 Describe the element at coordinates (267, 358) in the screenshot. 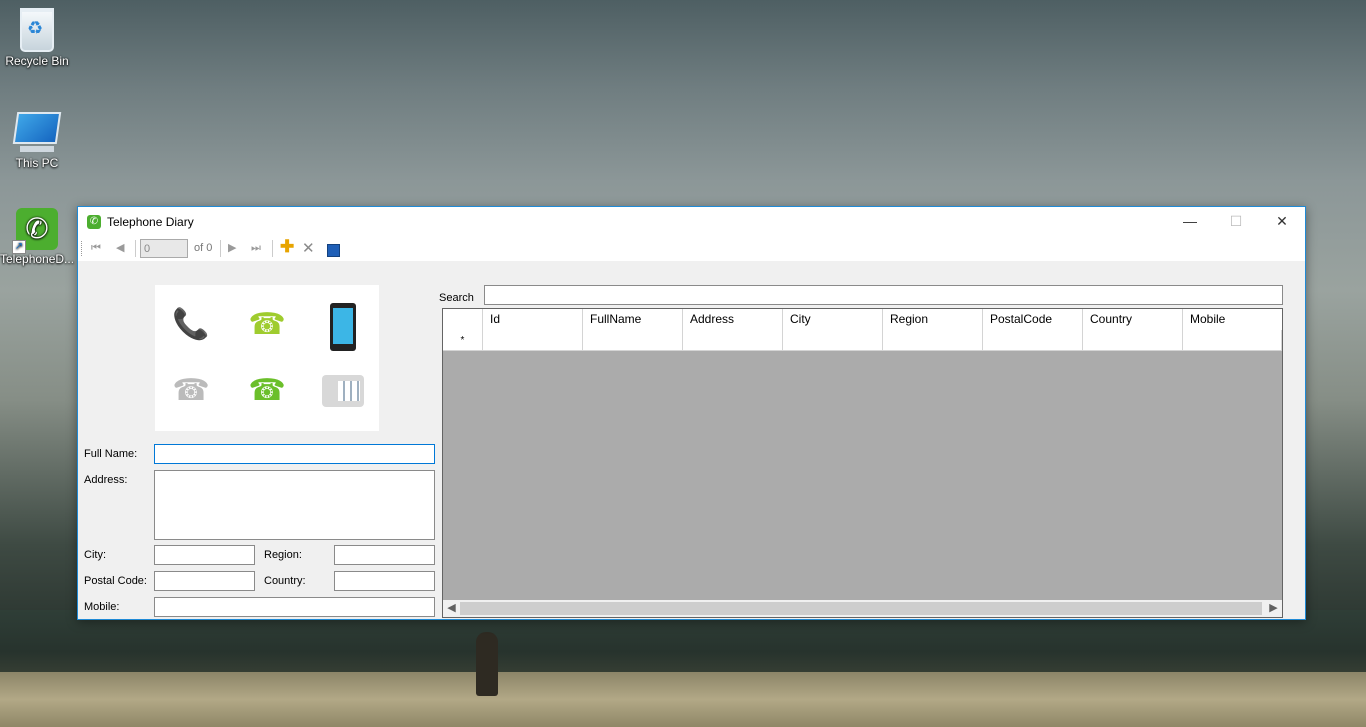

I see `telephone-picture: 📞 ☎ ☎ ☎` at that location.